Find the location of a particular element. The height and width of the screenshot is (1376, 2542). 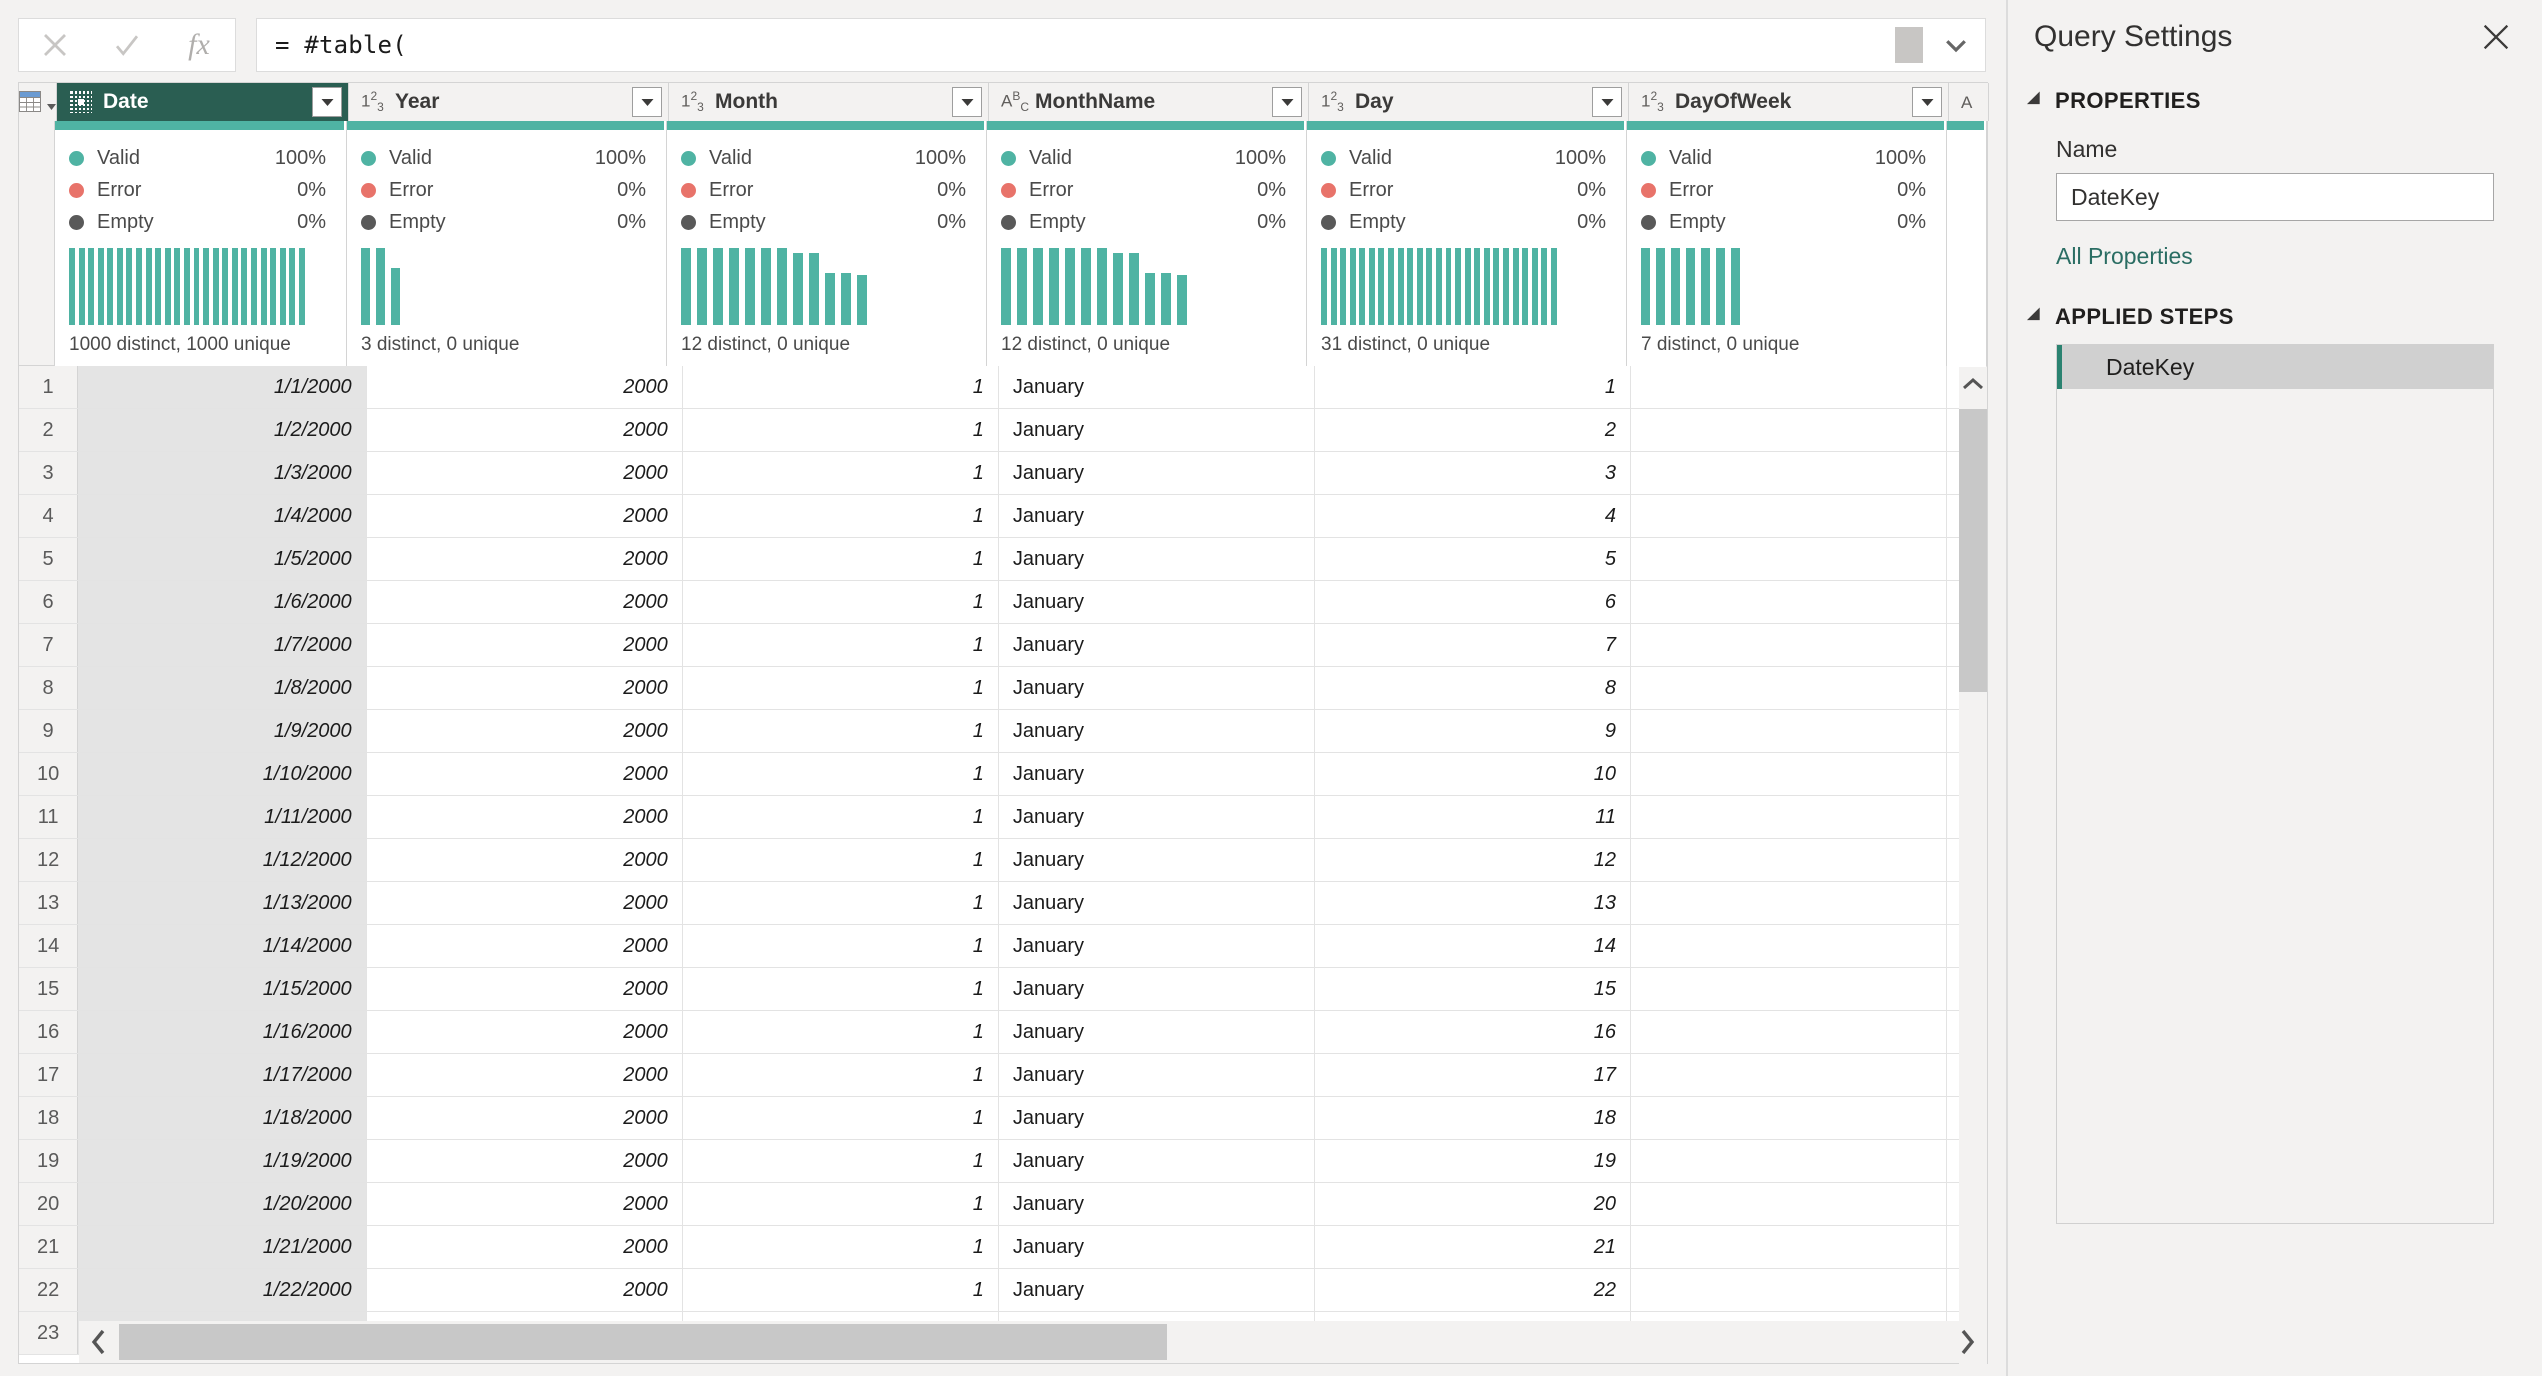

table-row: 8 1/8/2000 2000 1 January 8 is located at coordinates (1003, 688).